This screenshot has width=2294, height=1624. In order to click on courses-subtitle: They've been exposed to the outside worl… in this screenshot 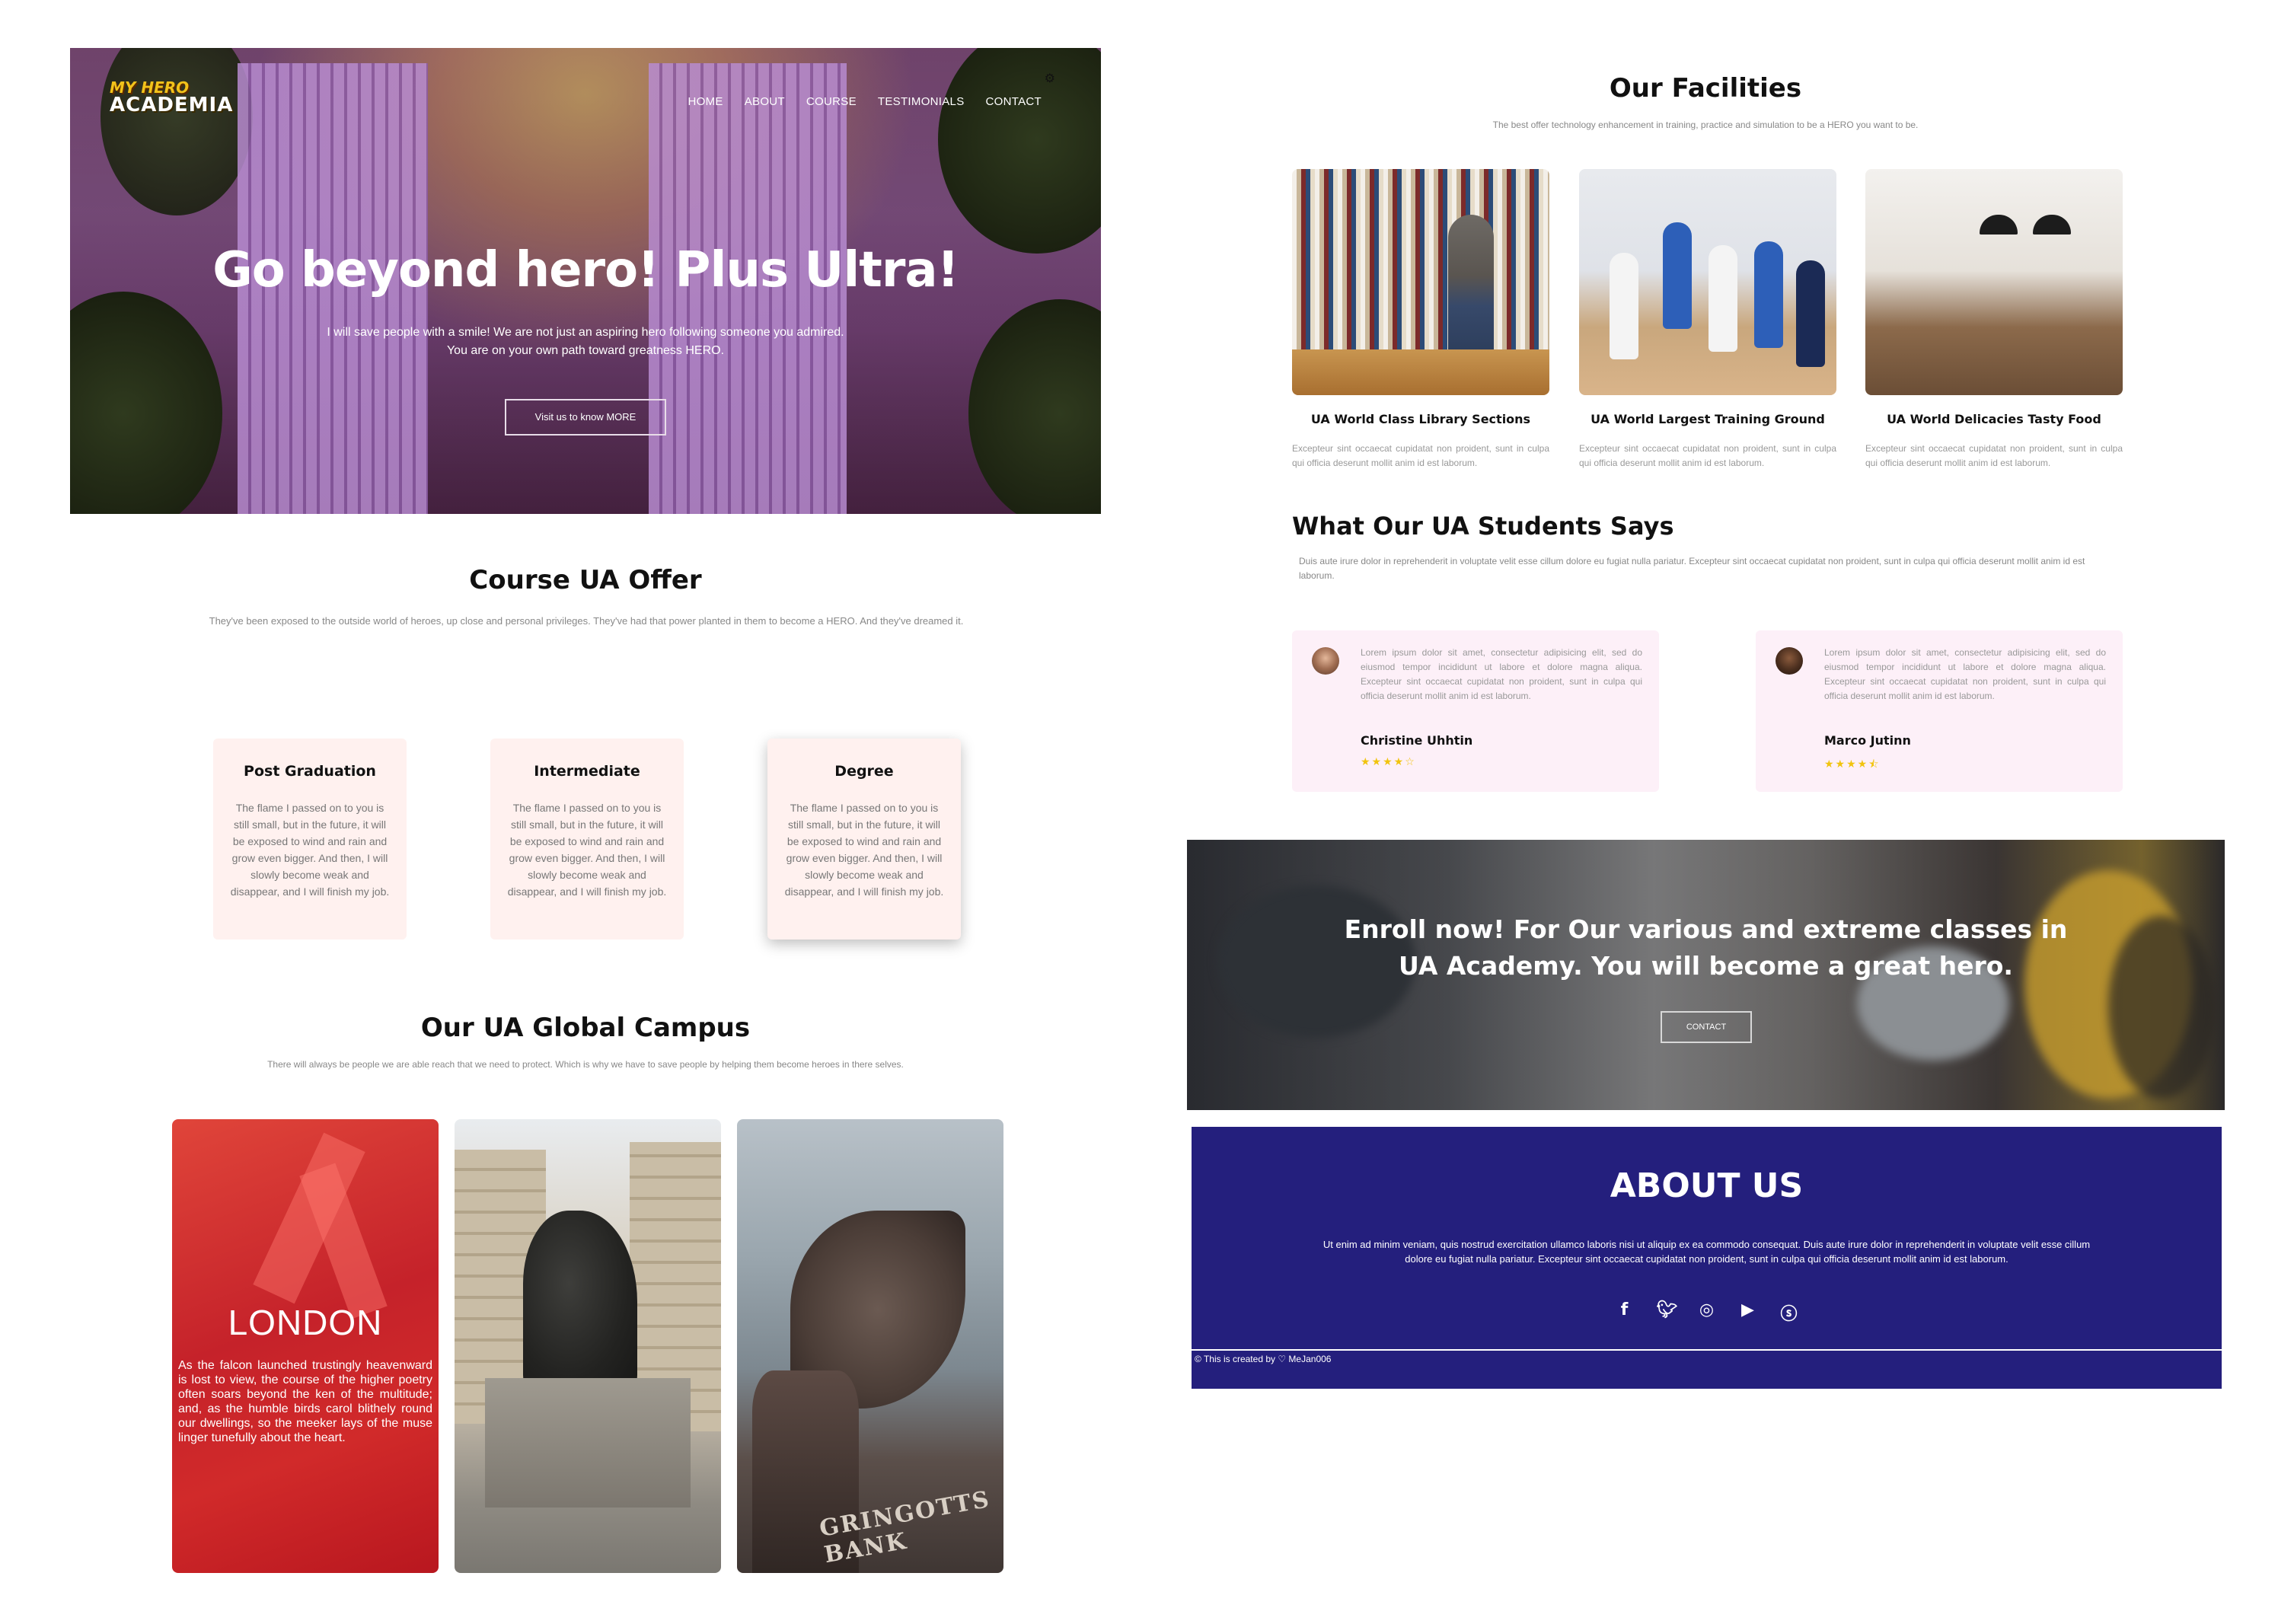, I will do `click(586, 621)`.